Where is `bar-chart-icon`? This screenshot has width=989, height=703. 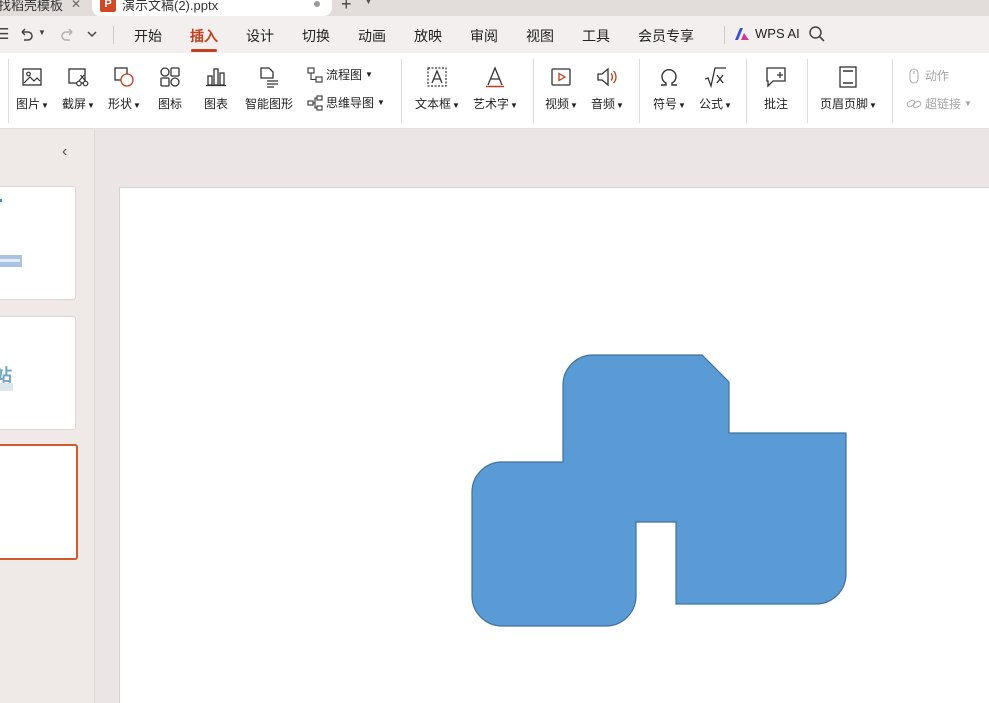
bar-chart-icon is located at coordinates (216, 77).